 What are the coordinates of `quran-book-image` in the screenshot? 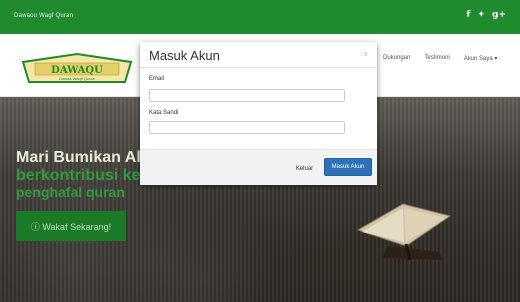 It's located at (404, 232).